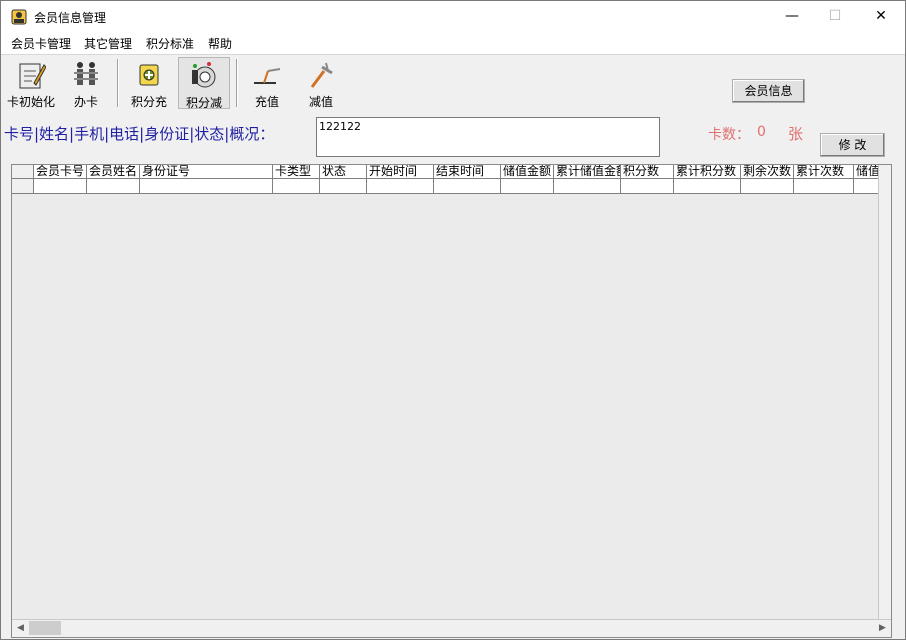  What do you see at coordinates (296, 172) in the screenshot?
I see `column-header: 卡类型` at bounding box center [296, 172].